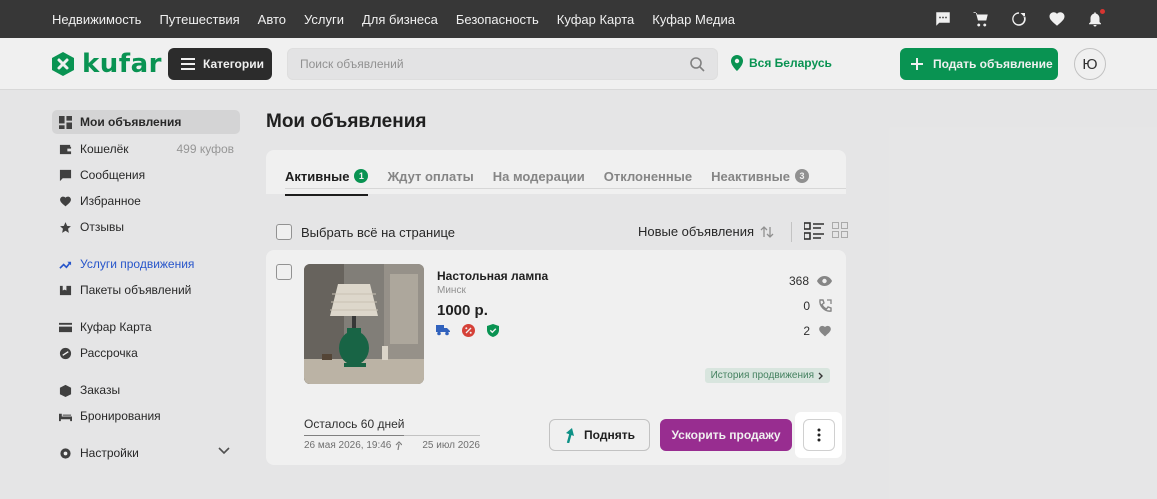 This screenshot has width=1157, height=499. I want to click on raise-button: Поднять, so click(599, 435).